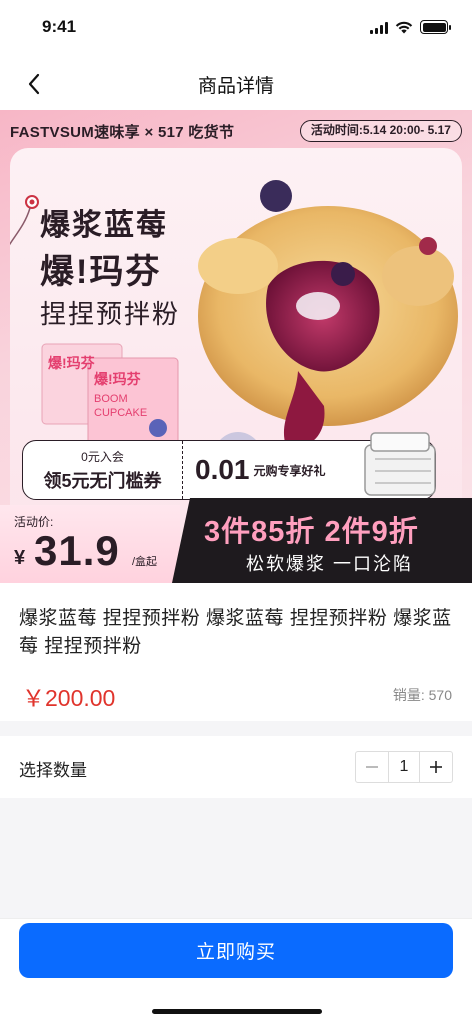 The image size is (472, 1024). What do you see at coordinates (53, 770) in the screenshot?
I see `quantity-label: 选择数量` at bounding box center [53, 770].